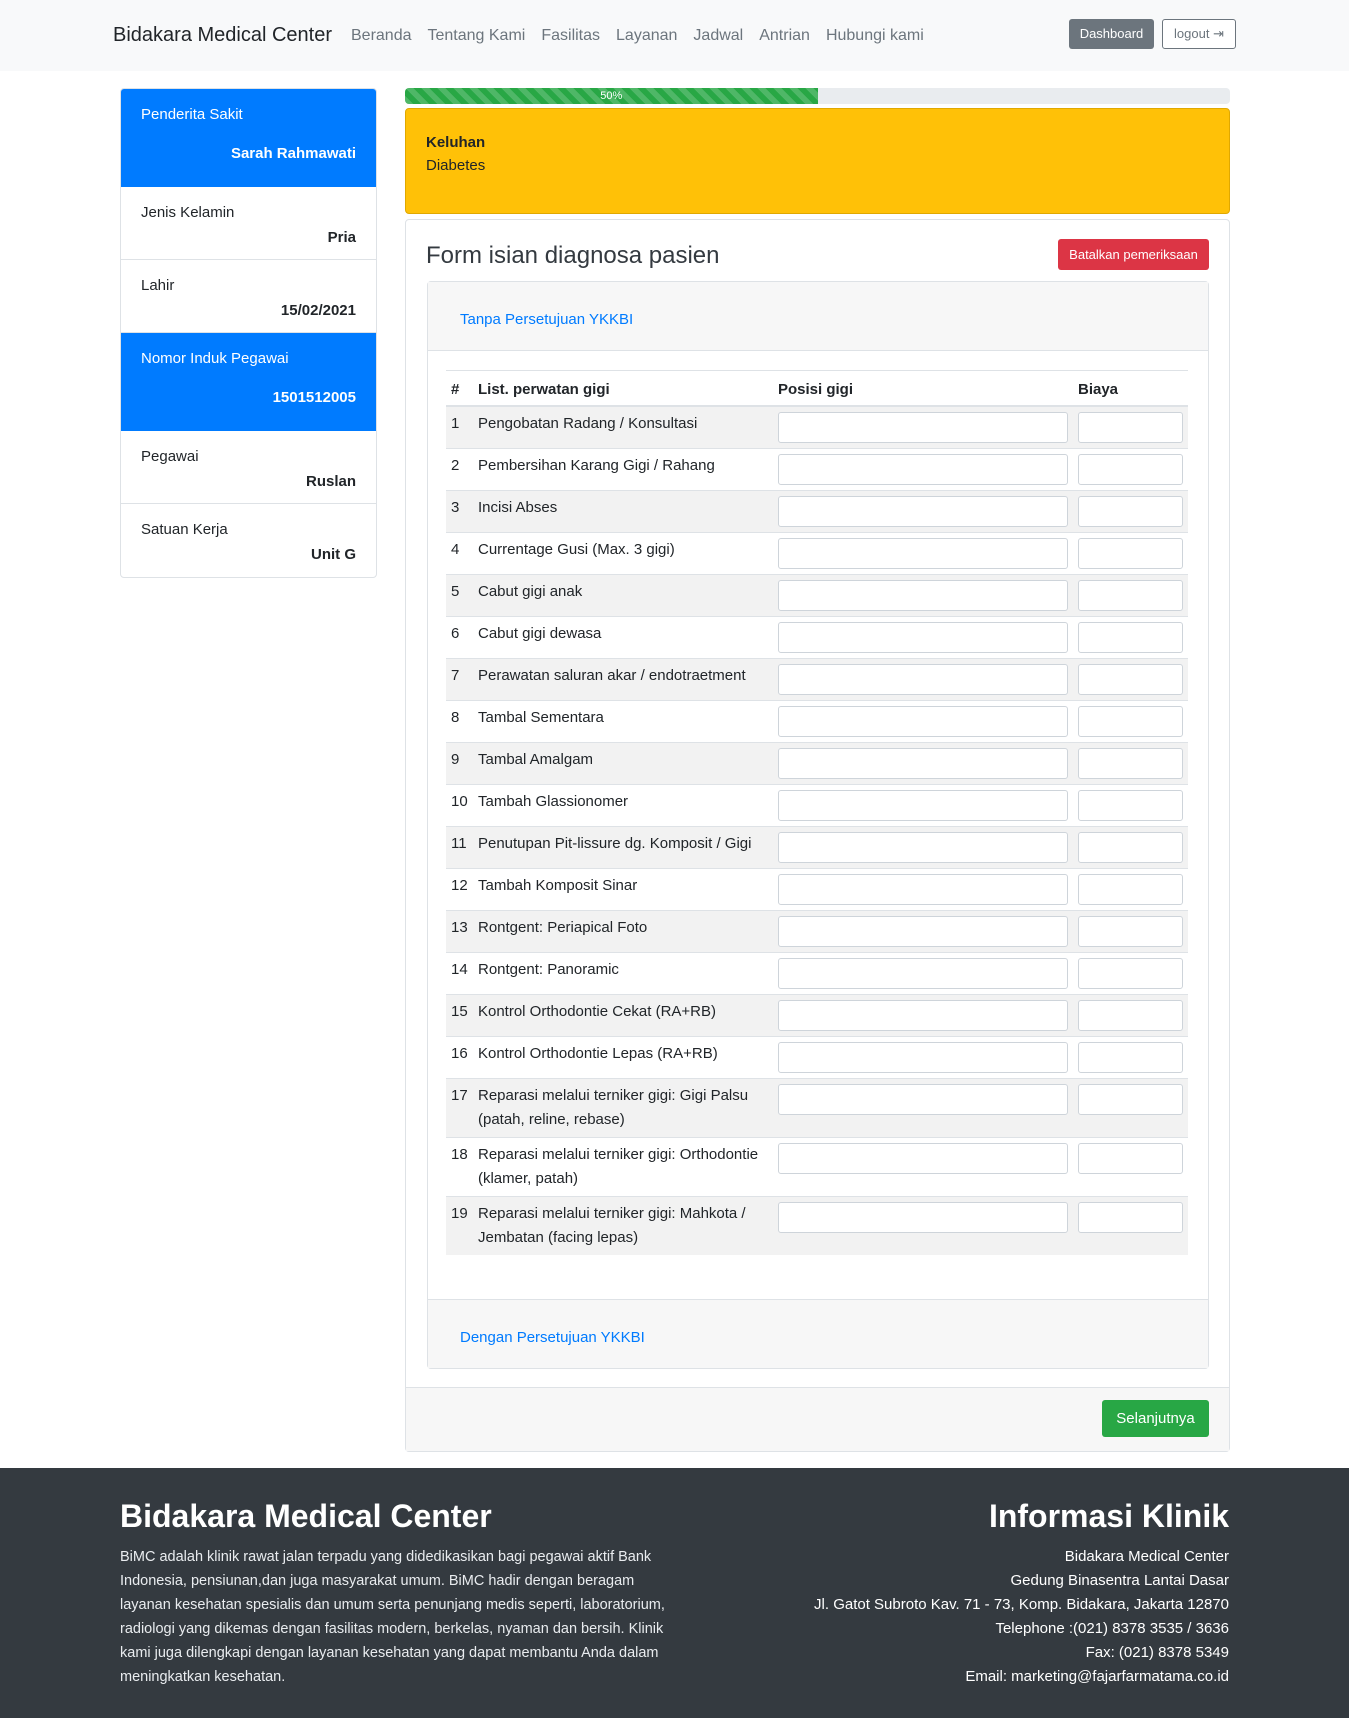  I want to click on footer-info-title: Informasi Klinik, so click(1108, 1516).